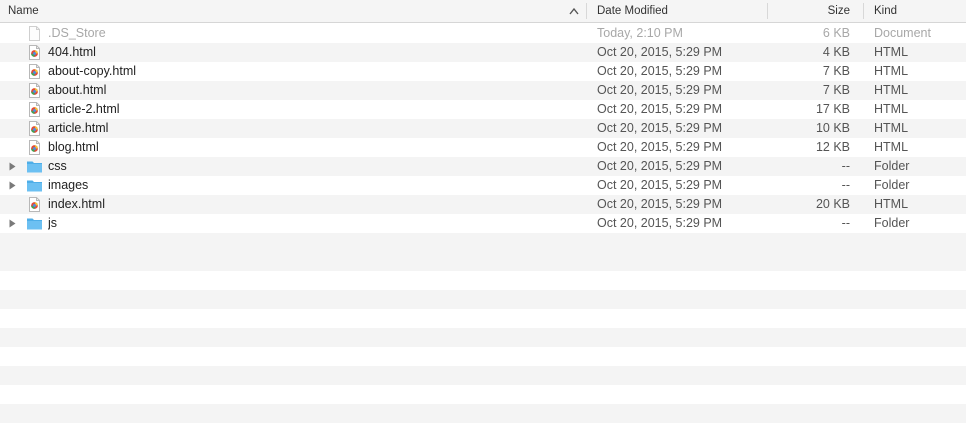 This screenshot has width=966, height=428. Describe the element at coordinates (836, 33) in the screenshot. I see `file-size: 6 KB` at that location.